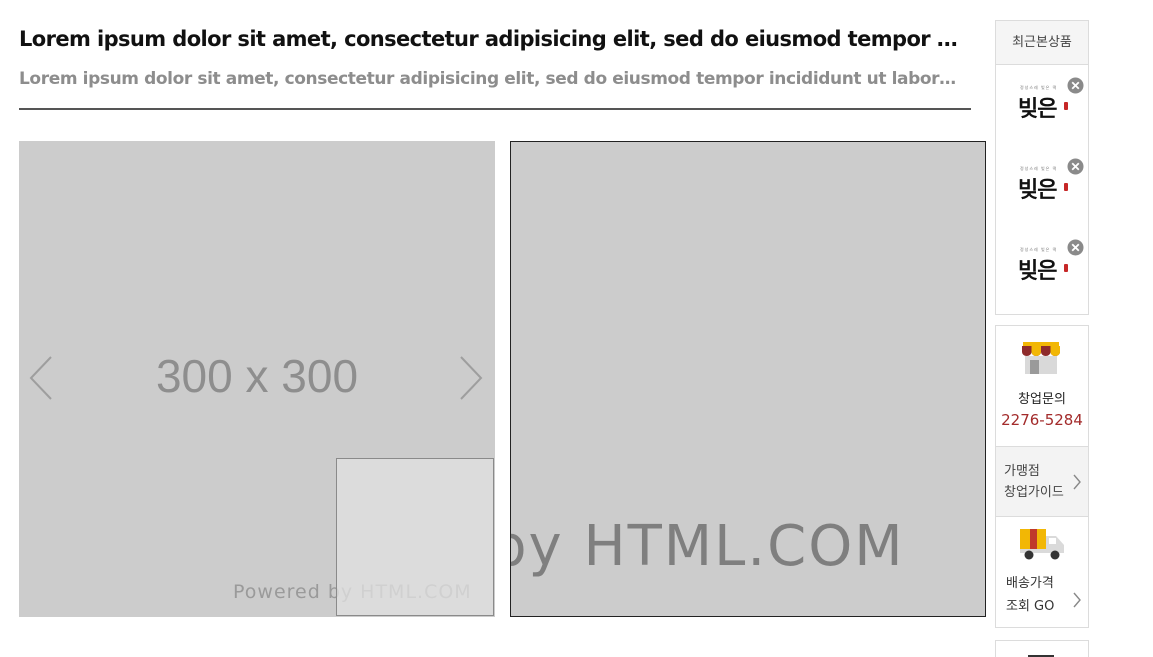  I want to click on startup-phone-number: 2276-5284, so click(1042, 420).